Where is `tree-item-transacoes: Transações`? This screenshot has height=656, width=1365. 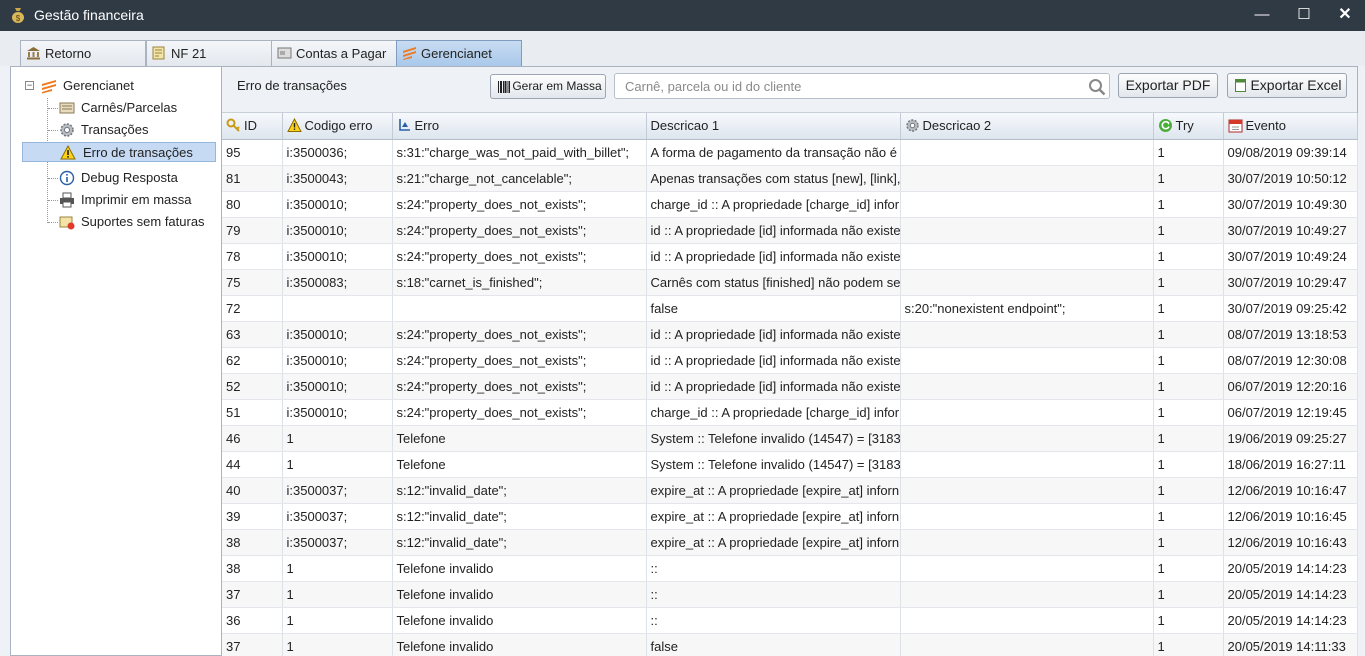
tree-item-transacoes: Transações is located at coordinates (102, 130).